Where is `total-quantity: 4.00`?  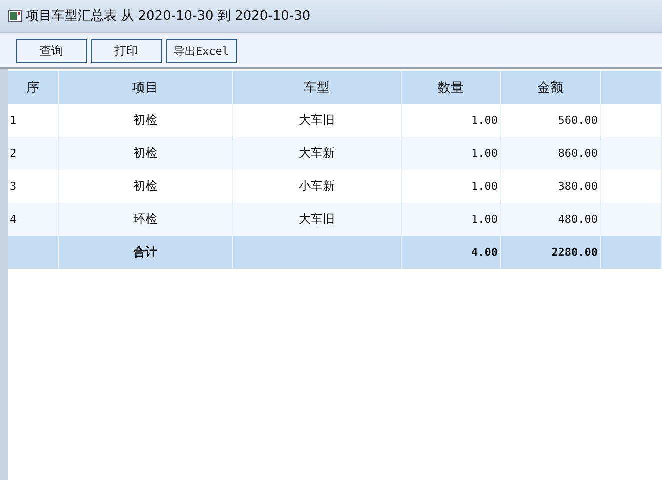
total-quantity: 4.00 is located at coordinates (451, 252).